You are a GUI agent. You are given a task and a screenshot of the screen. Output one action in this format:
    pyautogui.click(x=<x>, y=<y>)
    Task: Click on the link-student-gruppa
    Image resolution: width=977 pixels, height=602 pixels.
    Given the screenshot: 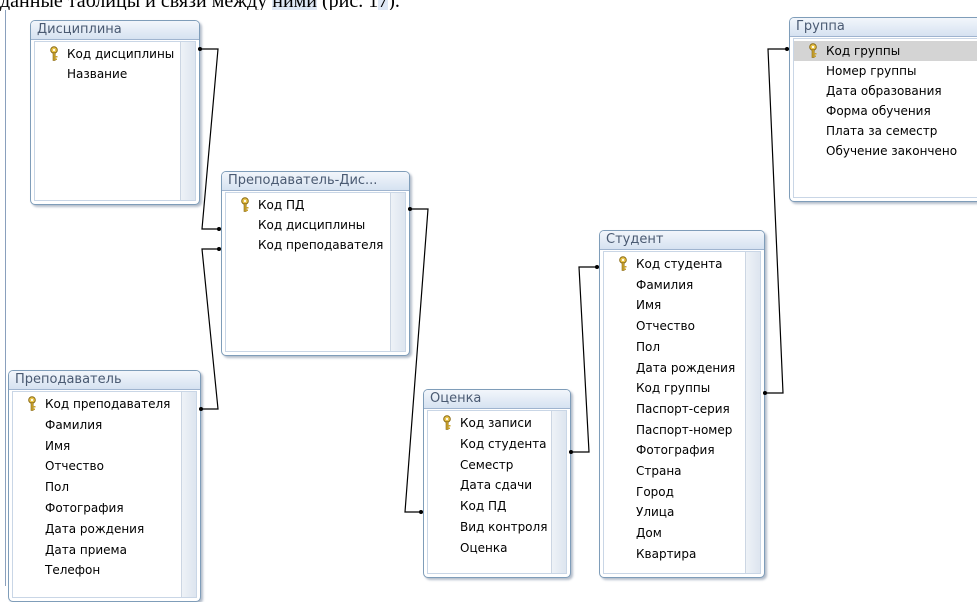 What is the action you would take?
    pyautogui.click(x=776, y=221)
    